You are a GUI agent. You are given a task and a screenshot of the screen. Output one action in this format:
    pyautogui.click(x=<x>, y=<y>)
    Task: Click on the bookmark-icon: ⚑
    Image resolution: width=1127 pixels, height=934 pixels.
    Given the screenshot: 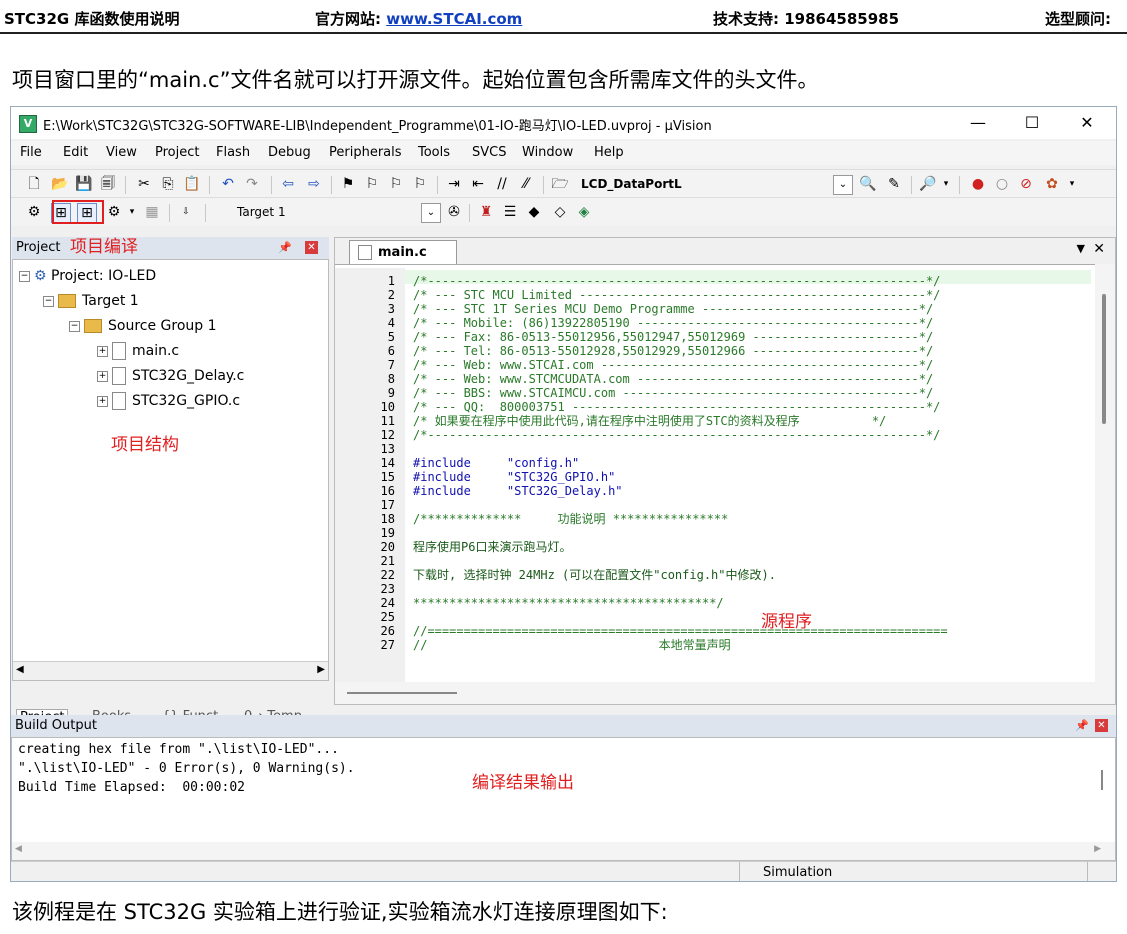 What is the action you would take?
    pyautogui.click(x=348, y=184)
    